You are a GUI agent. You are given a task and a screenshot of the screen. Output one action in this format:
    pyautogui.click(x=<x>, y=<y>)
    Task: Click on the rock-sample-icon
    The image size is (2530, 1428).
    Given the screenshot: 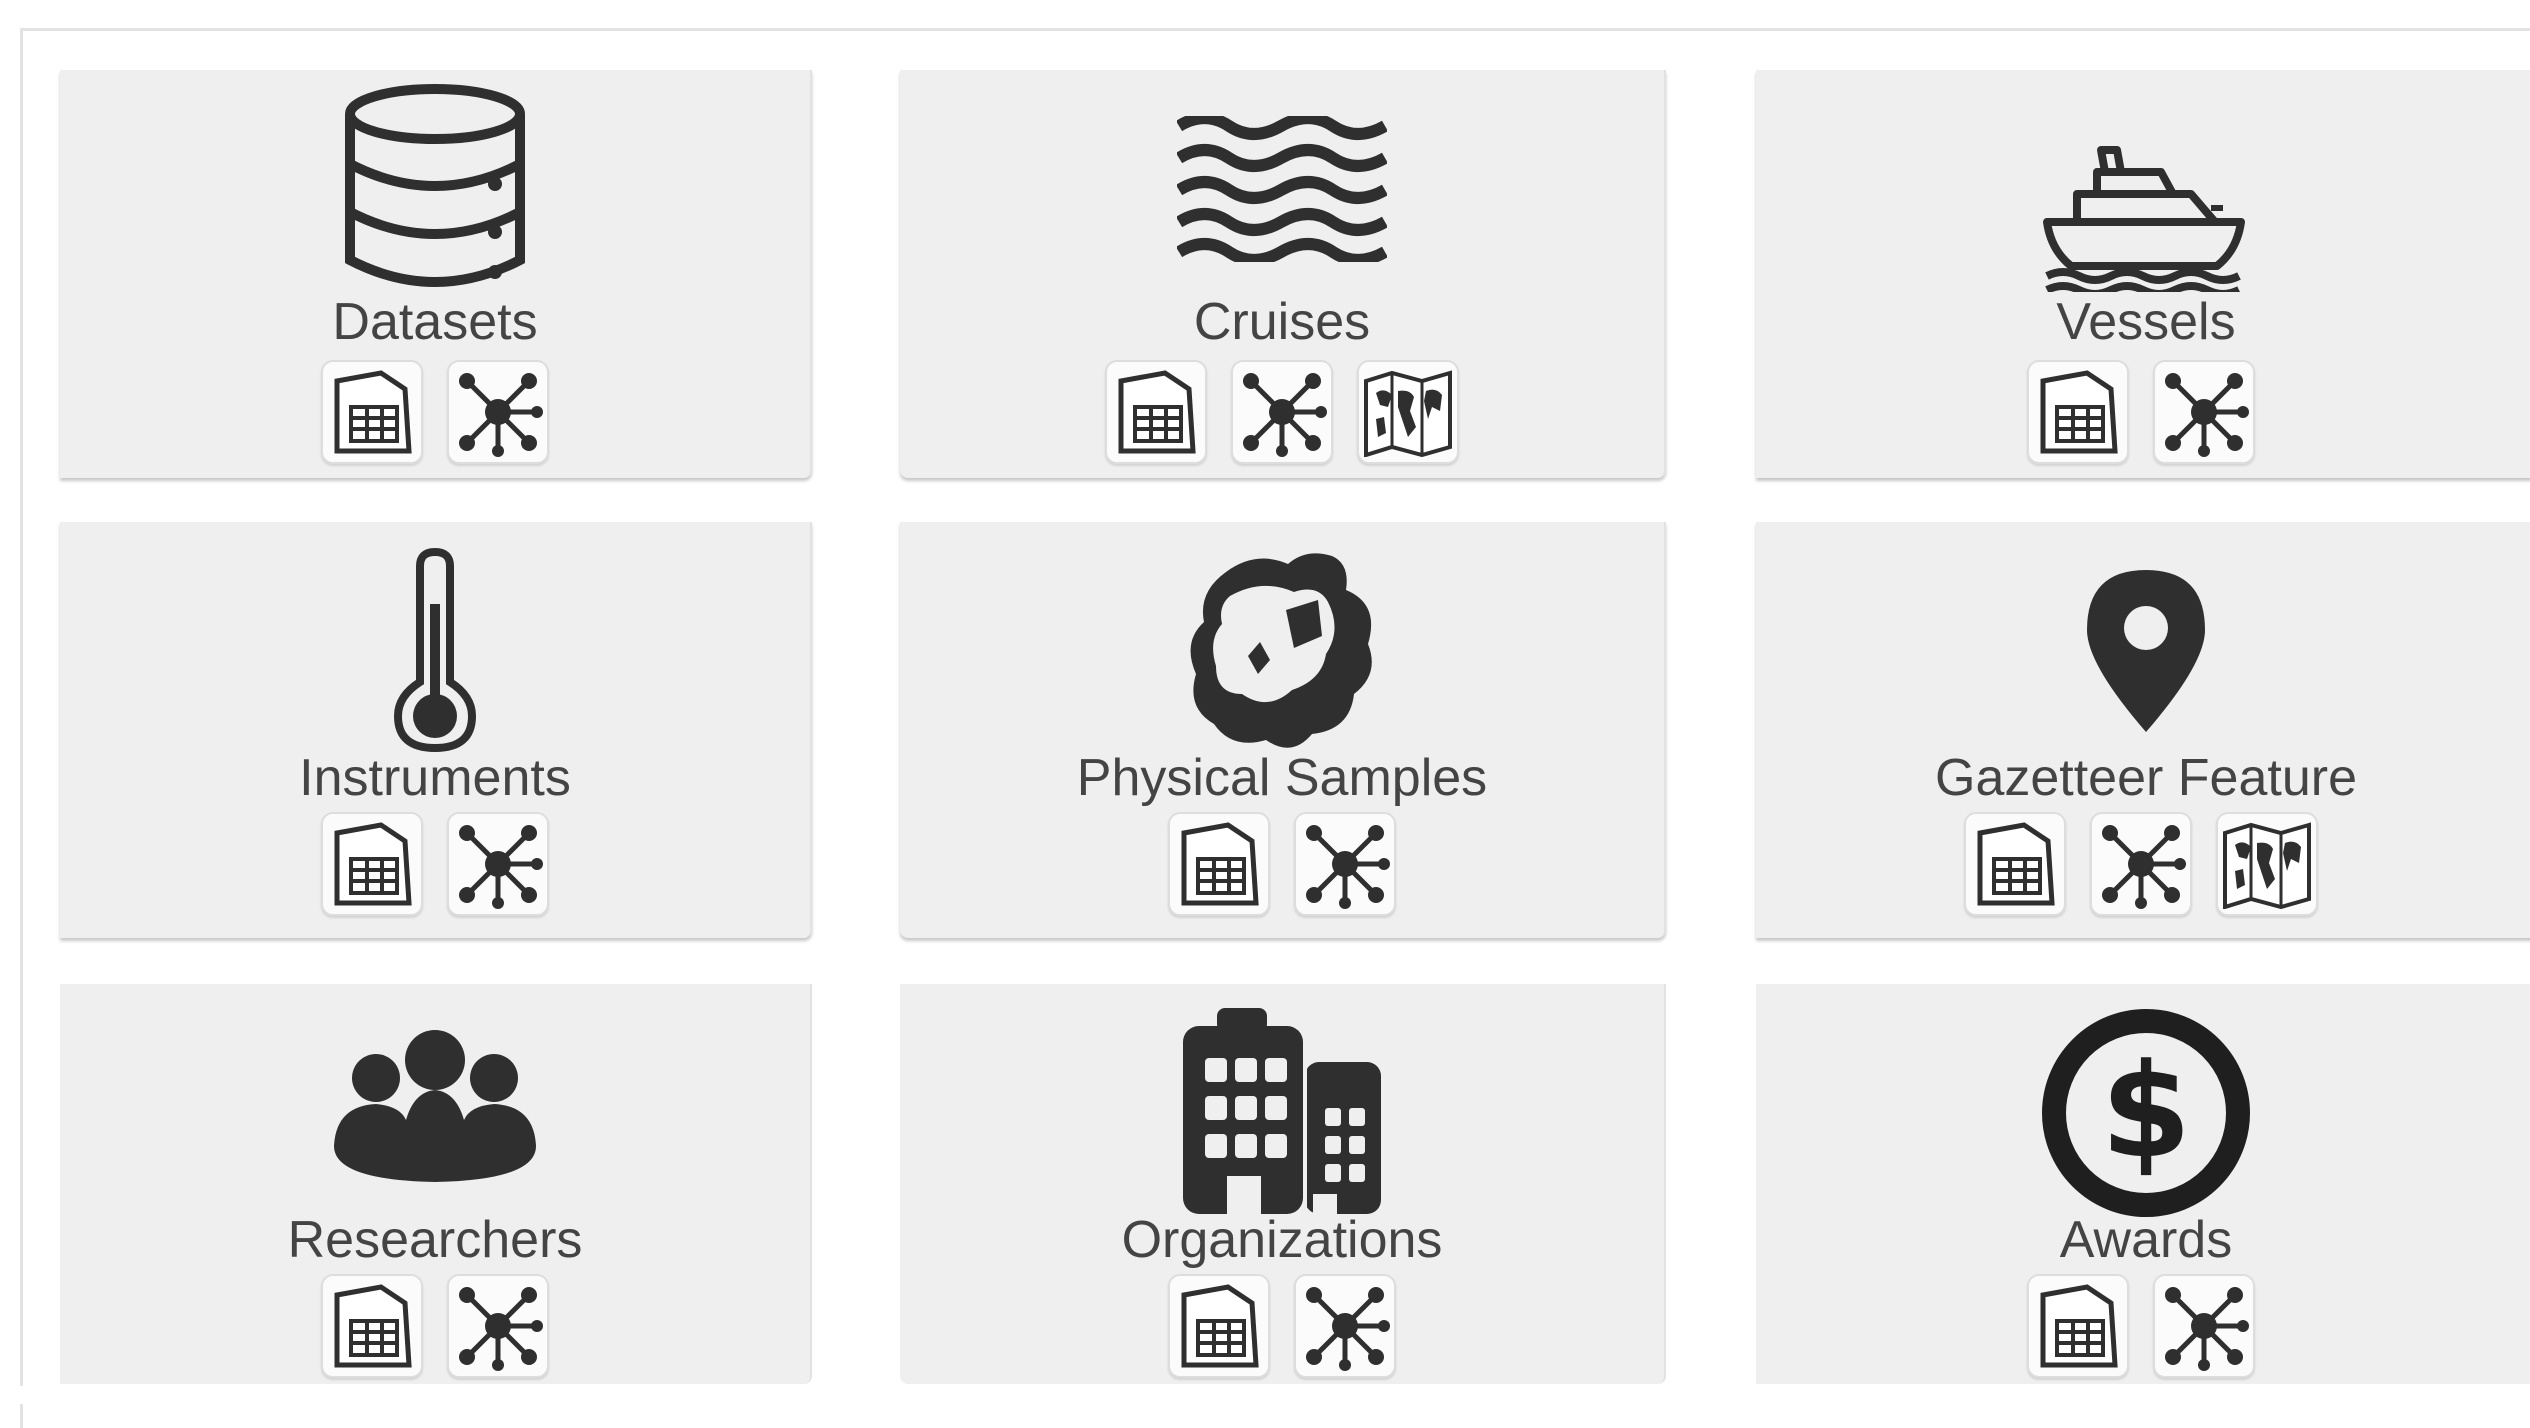 What is the action you would take?
    pyautogui.click(x=1282, y=649)
    